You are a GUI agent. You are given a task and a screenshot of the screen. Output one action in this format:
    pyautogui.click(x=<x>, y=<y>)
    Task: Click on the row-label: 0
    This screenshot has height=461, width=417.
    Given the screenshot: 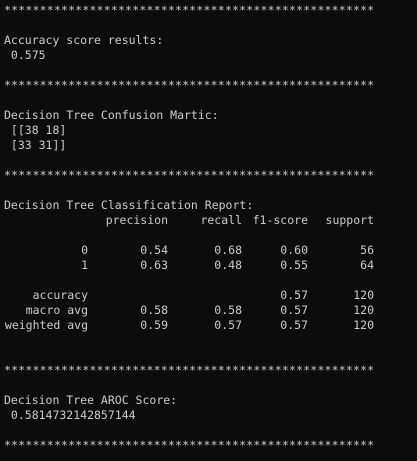 What is the action you would take?
    pyautogui.click(x=84, y=250)
    